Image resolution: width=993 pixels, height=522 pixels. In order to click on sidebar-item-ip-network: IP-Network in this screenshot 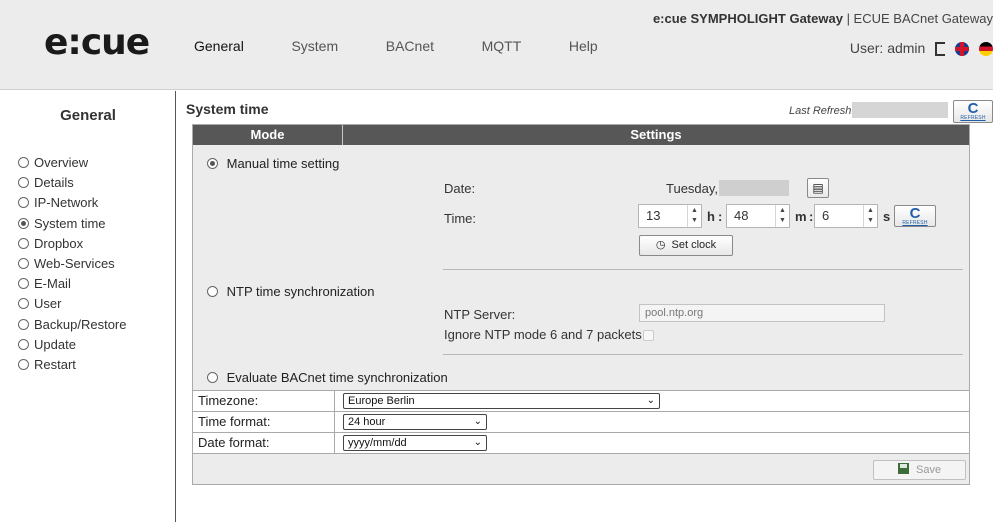, I will do `click(72, 203)`.